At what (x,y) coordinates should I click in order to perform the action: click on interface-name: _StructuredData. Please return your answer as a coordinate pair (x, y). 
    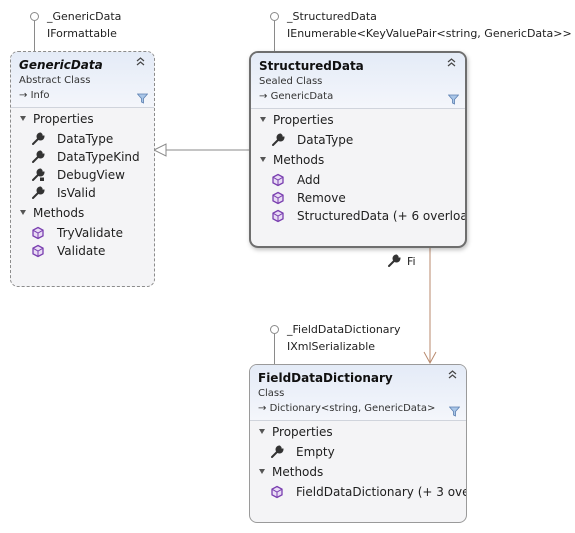
    Looking at the image, I should click on (332, 16).